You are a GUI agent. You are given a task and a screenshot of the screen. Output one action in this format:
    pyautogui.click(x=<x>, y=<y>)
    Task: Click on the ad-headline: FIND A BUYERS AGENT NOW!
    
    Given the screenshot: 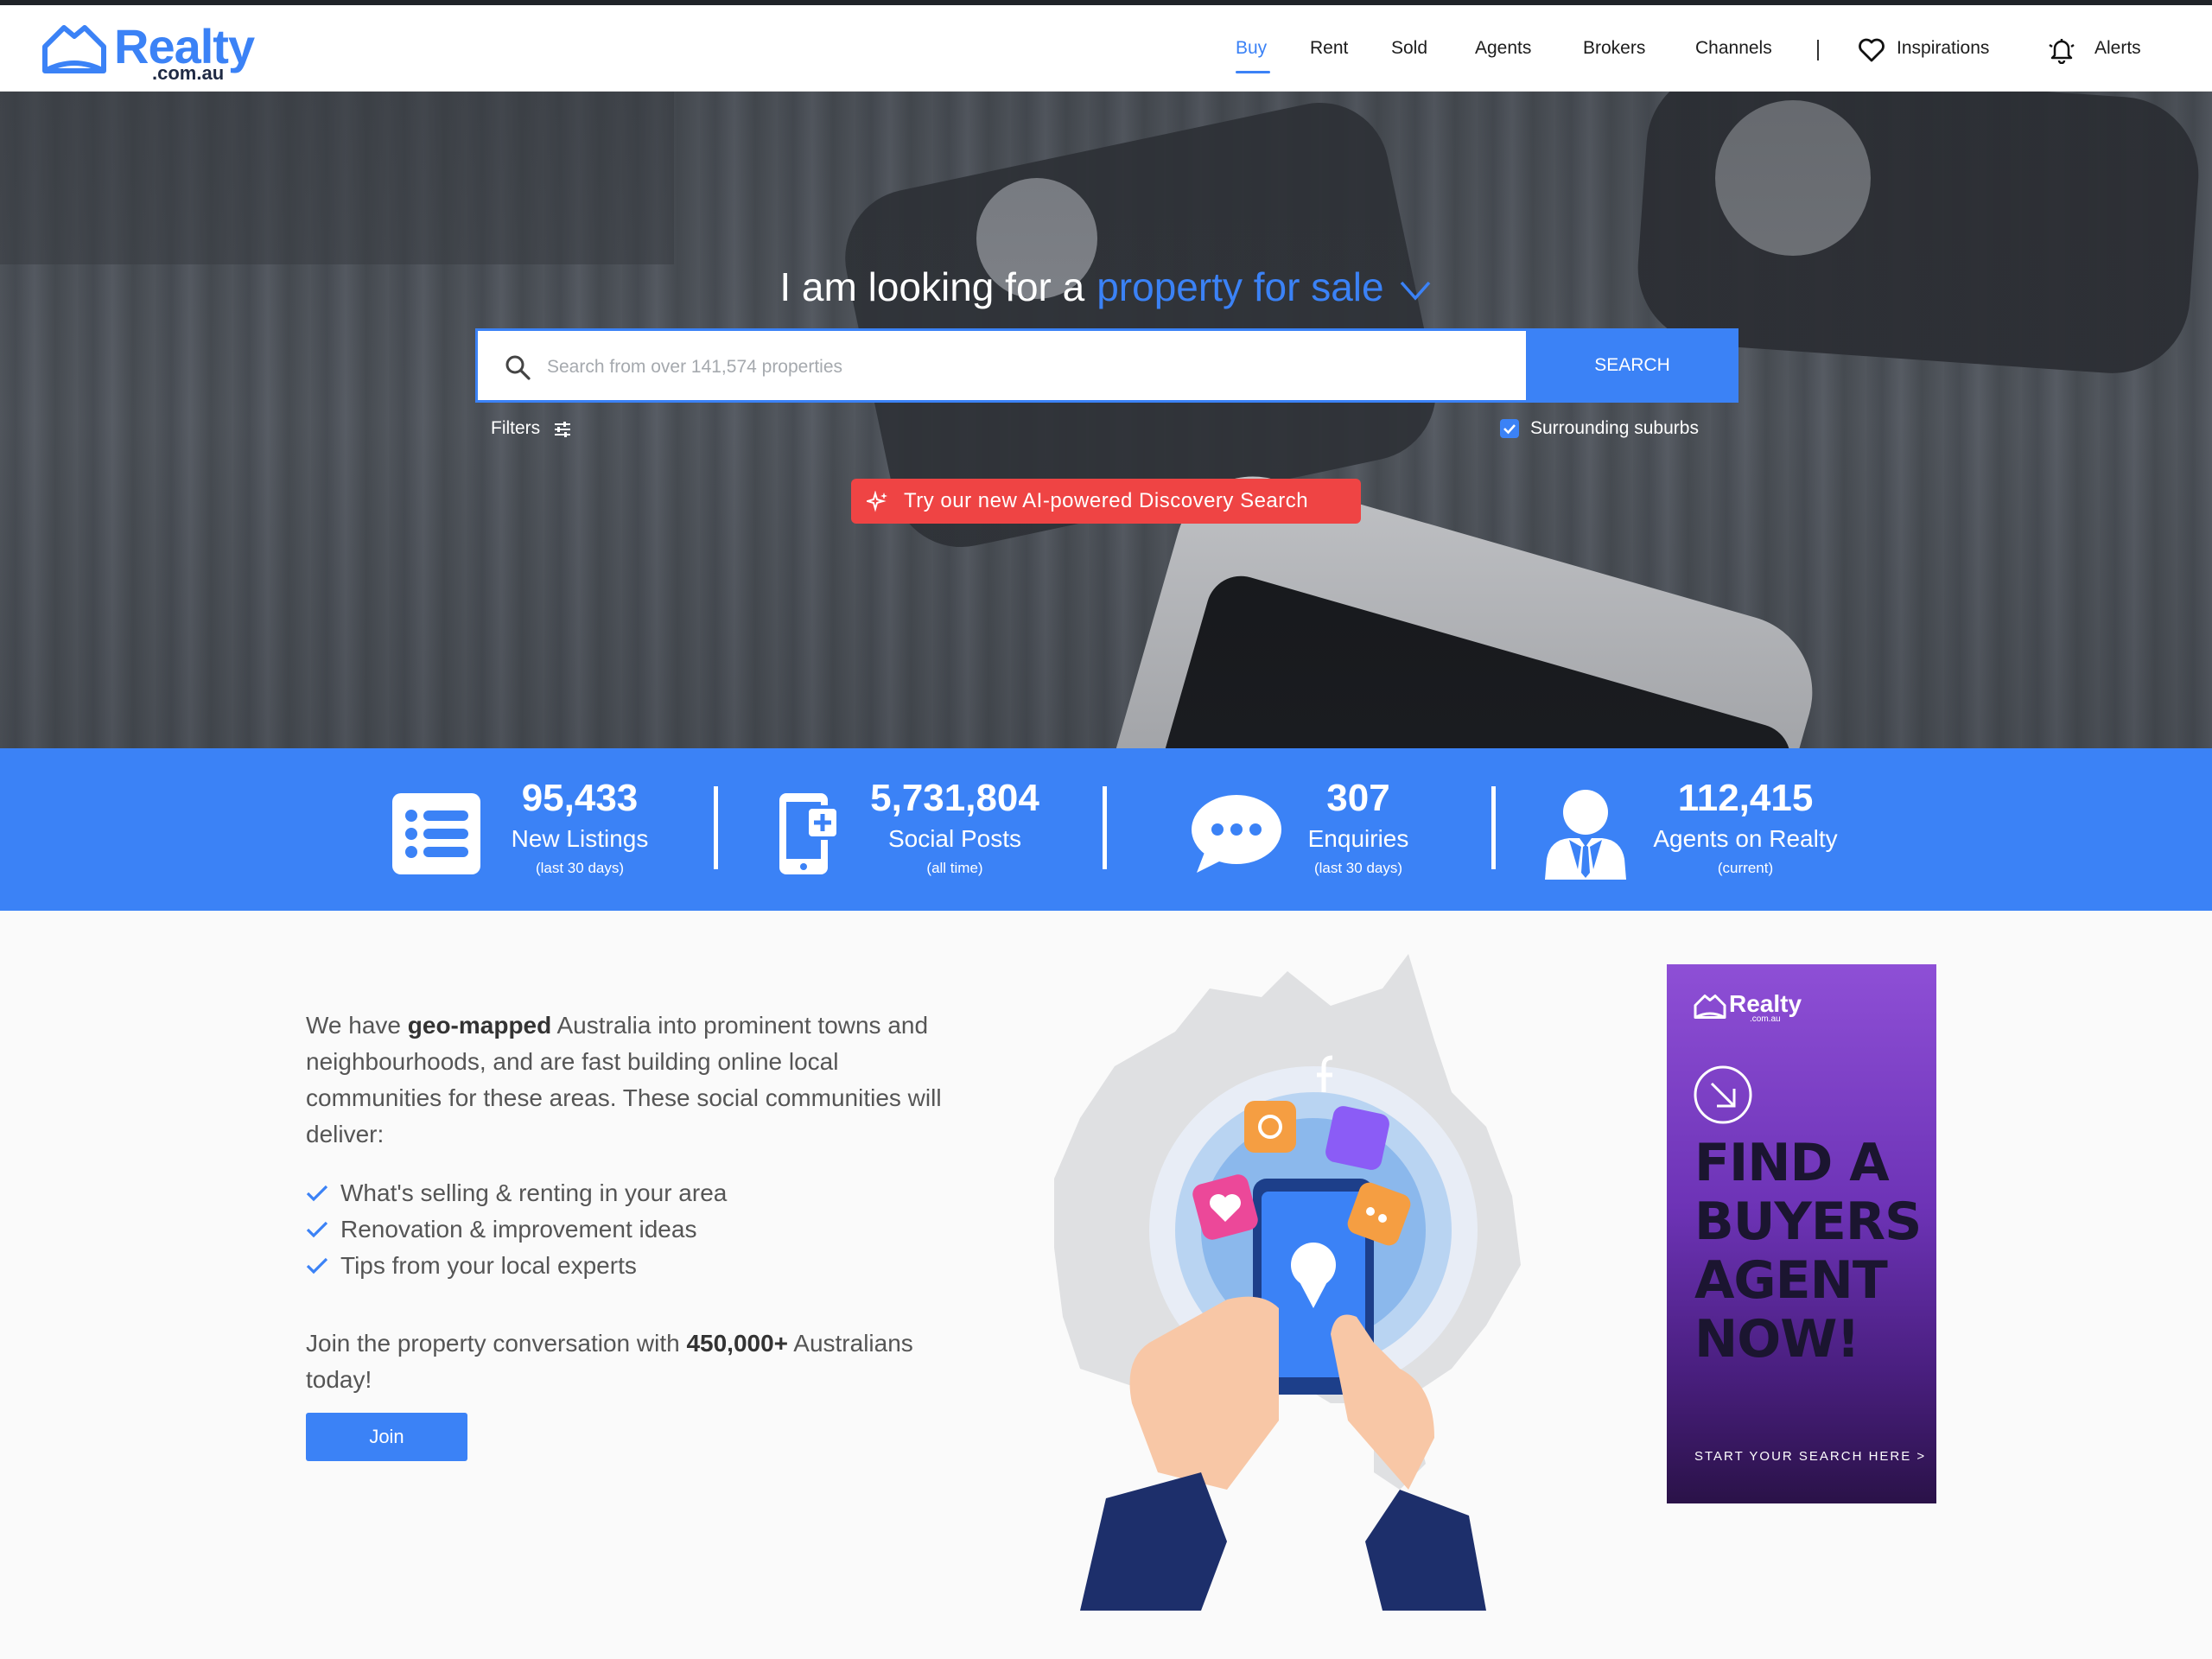 What is the action you would take?
    pyautogui.click(x=1808, y=1251)
    